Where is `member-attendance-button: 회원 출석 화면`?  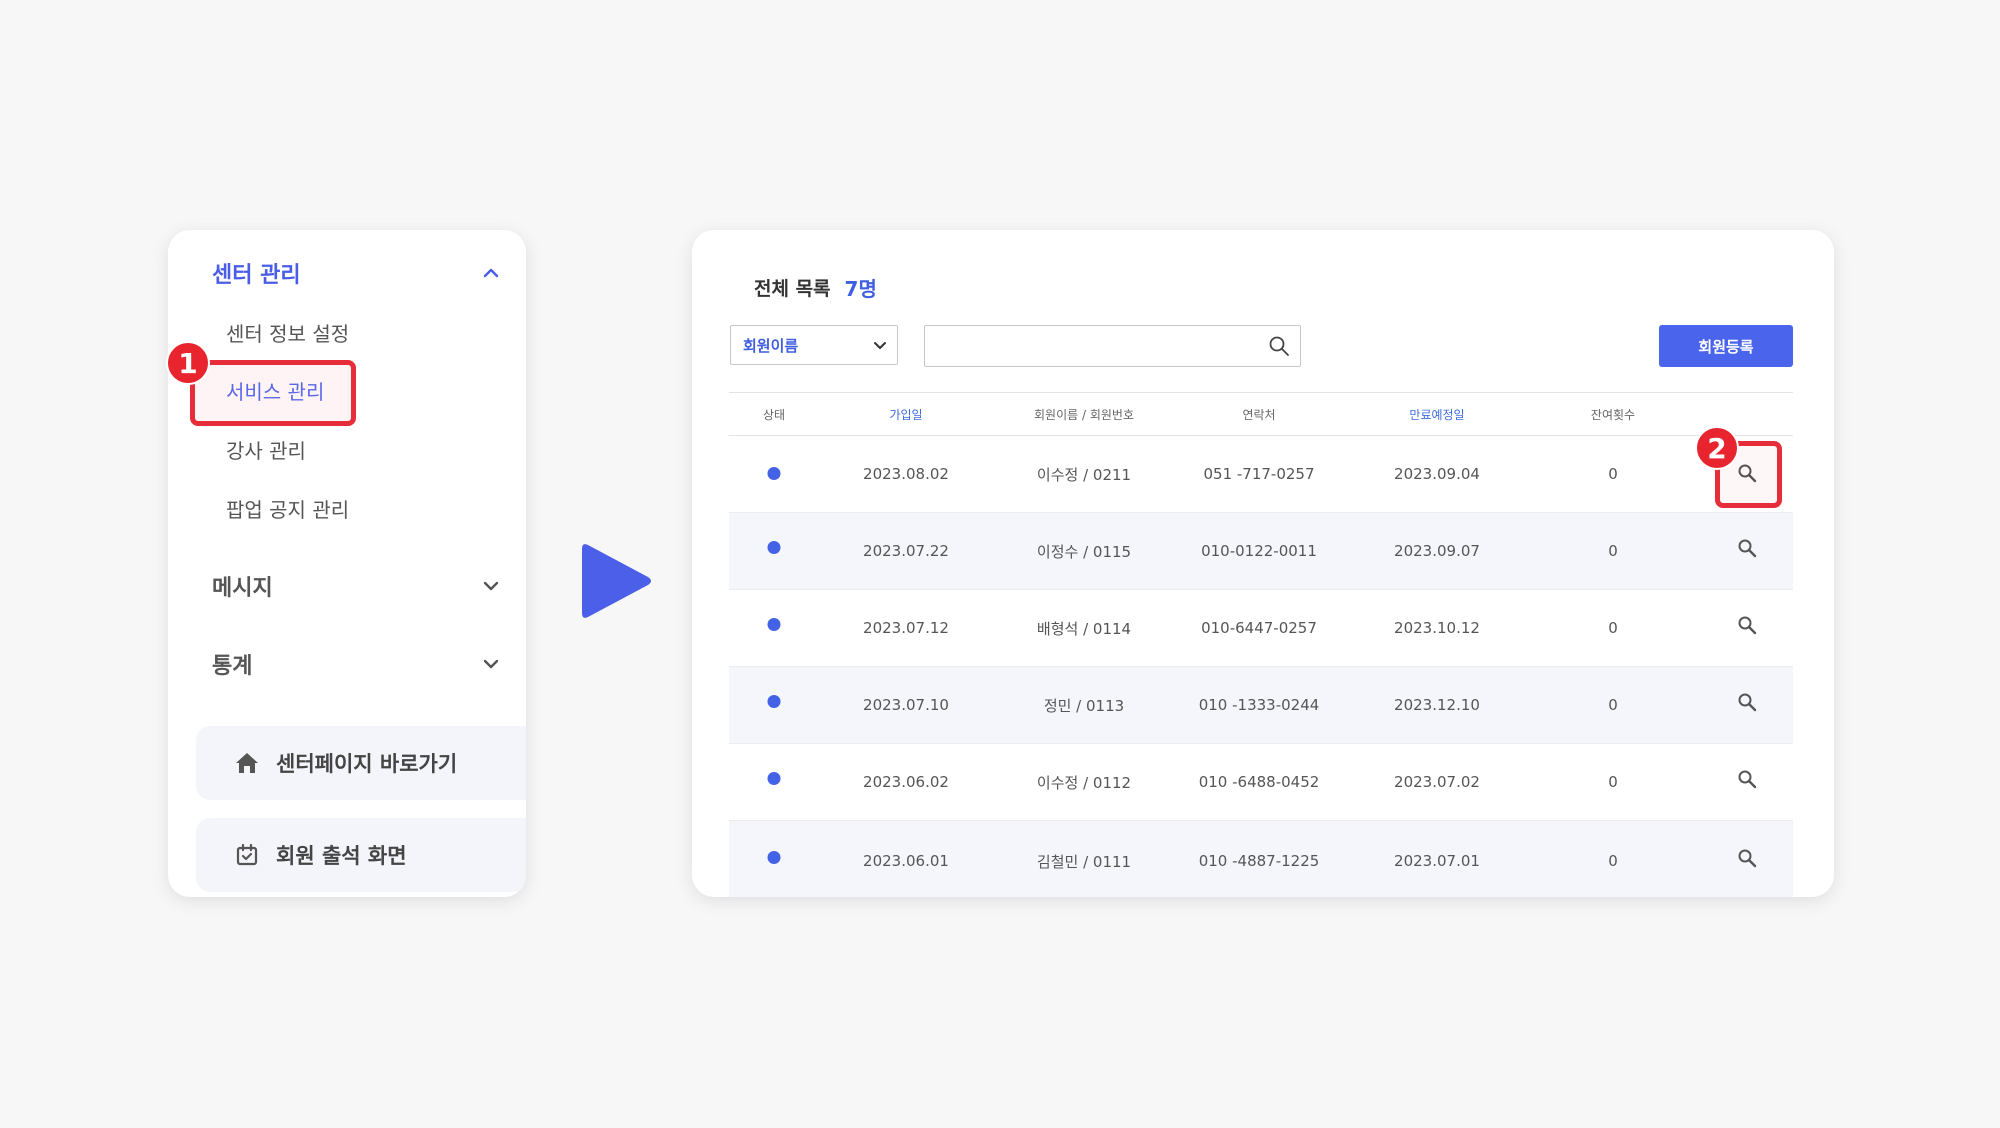
member-attendance-button: 회원 출석 화면 is located at coordinates (361, 855).